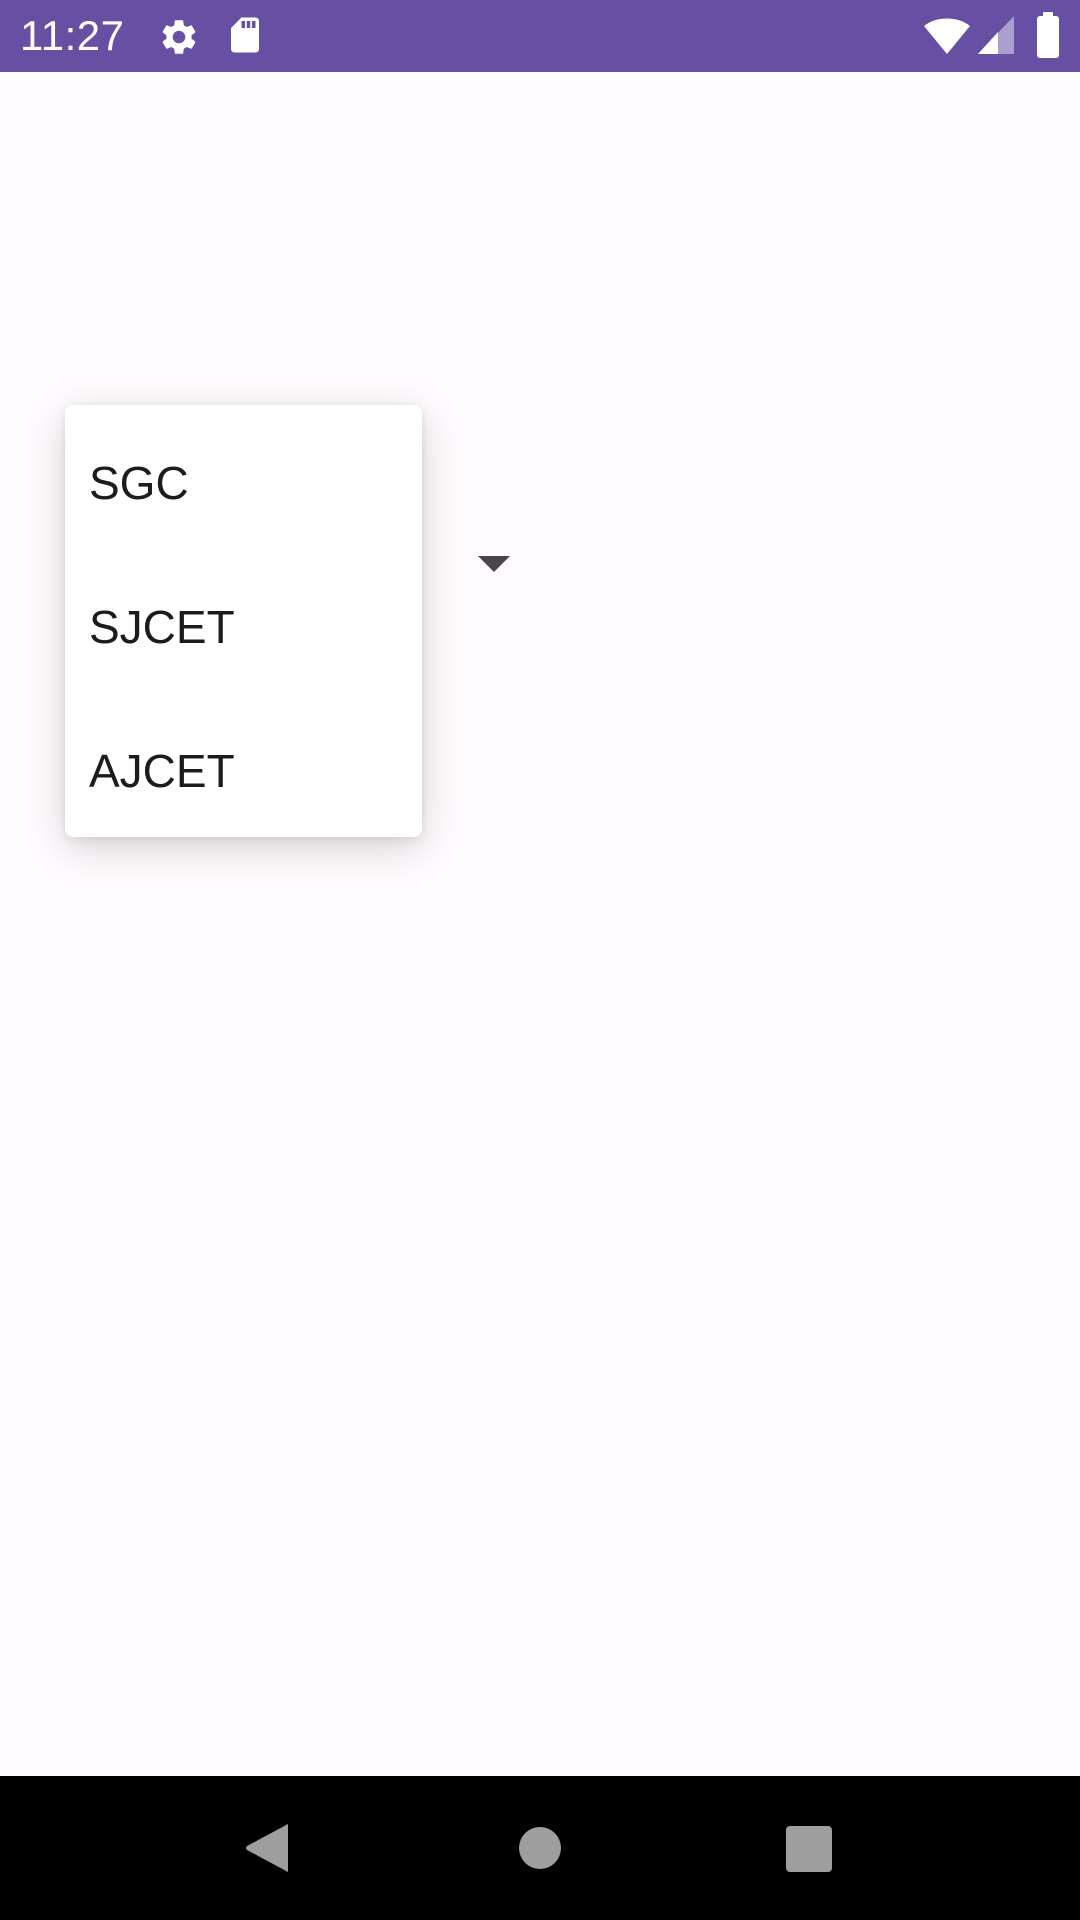  I want to click on settings-icon, so click(179, 37).